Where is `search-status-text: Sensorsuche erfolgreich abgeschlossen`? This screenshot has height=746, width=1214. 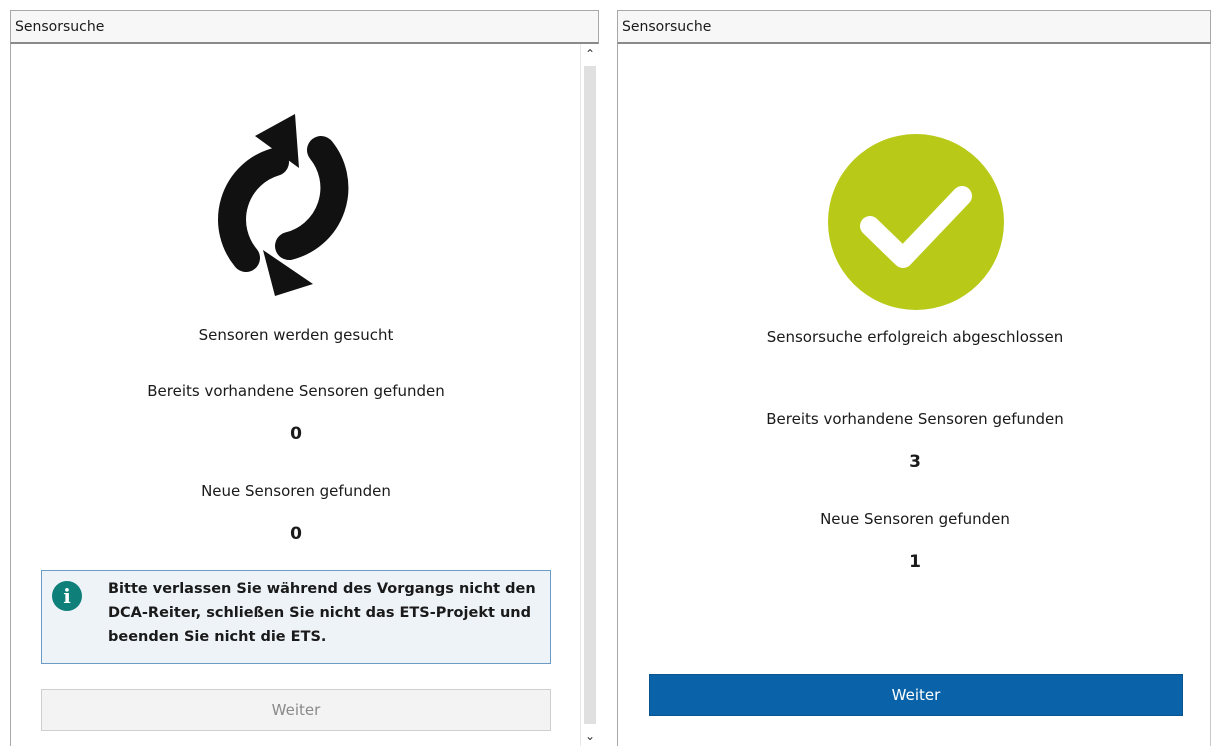
search-status-text: Sensorsuche erfolgreich abgeschlossen is located at coordinates (915, 337).